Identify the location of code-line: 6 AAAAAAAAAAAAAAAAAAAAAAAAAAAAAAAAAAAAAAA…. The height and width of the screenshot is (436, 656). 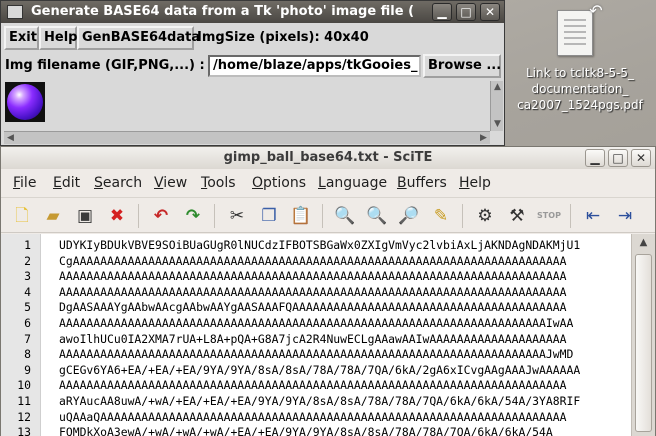
(316, 323).